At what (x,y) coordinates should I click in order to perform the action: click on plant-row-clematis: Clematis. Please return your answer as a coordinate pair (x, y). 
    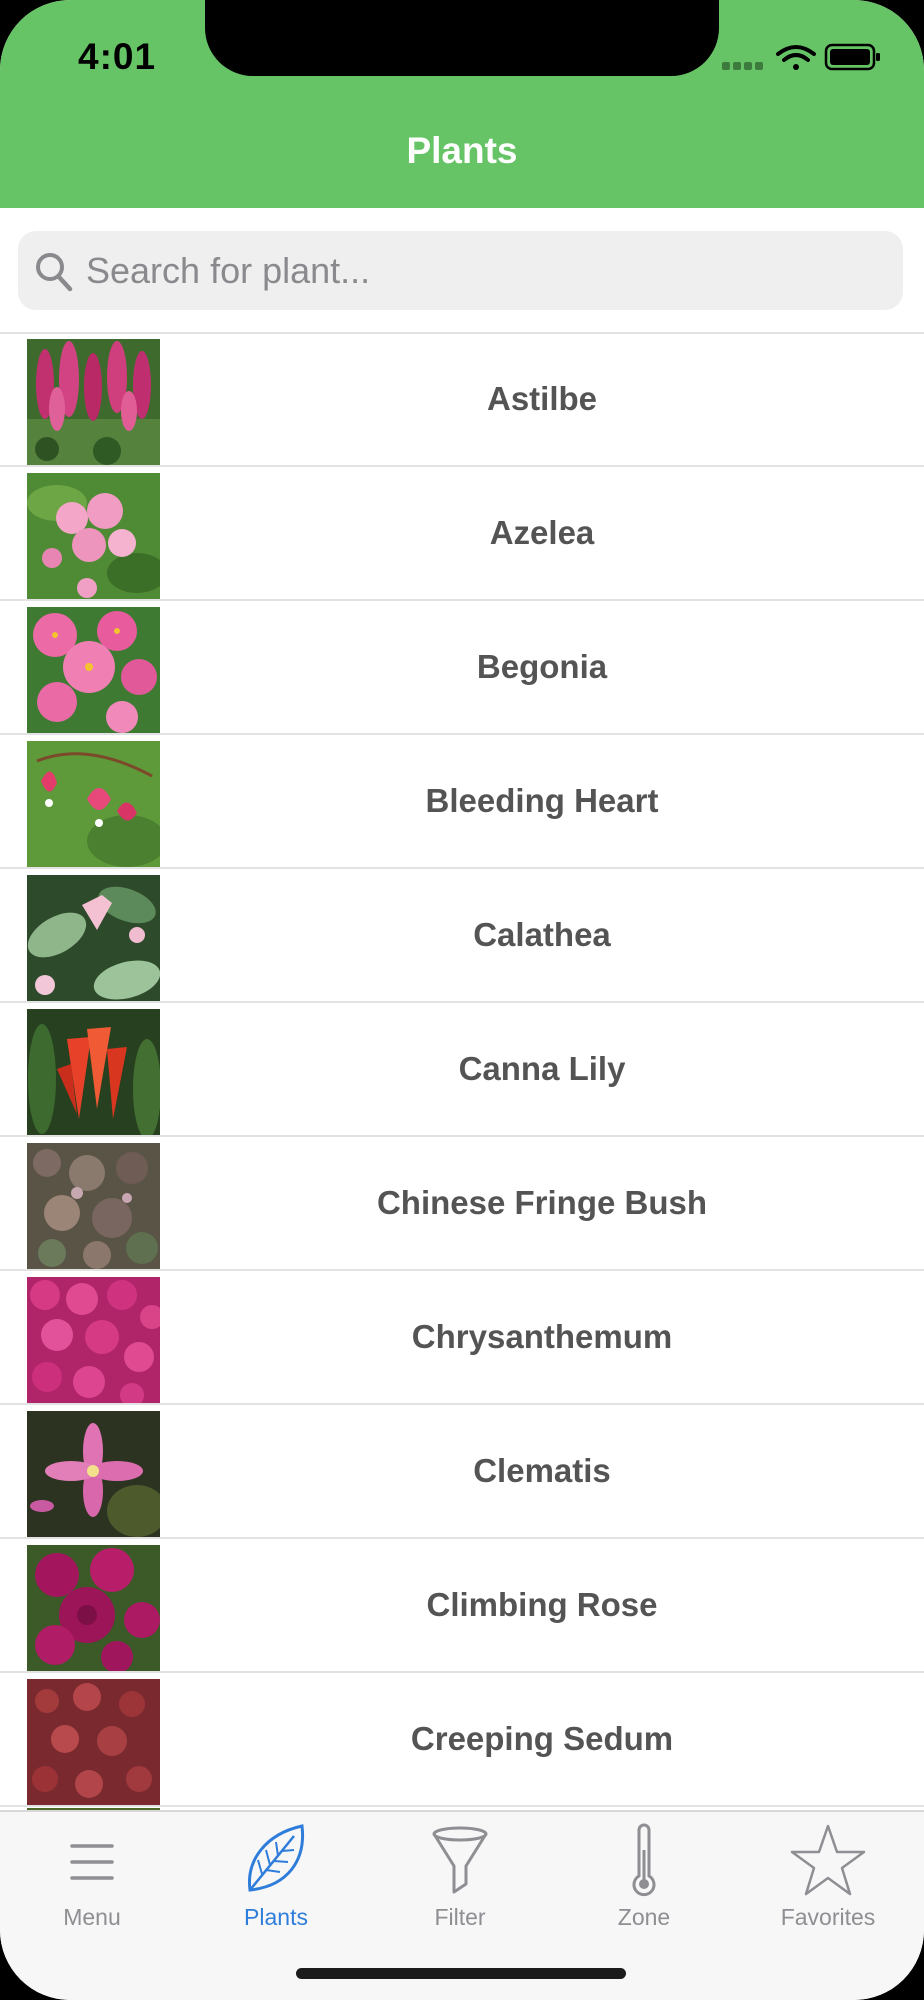
    Looking at the image, I should click on (462, 1472).